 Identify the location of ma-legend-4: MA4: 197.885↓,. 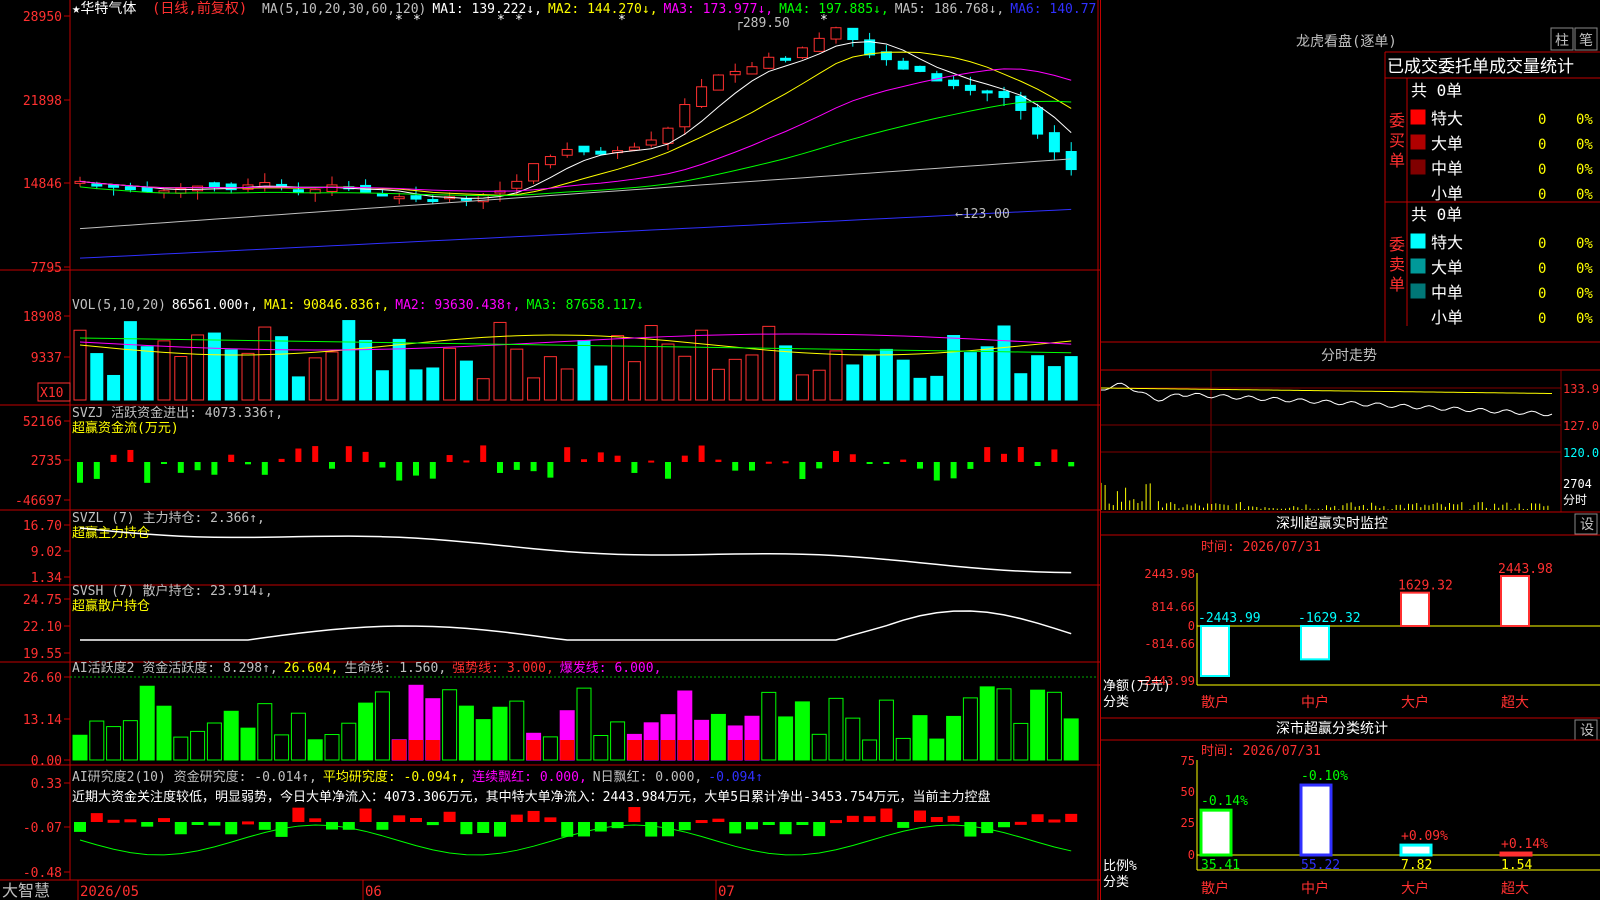
(834, 9).